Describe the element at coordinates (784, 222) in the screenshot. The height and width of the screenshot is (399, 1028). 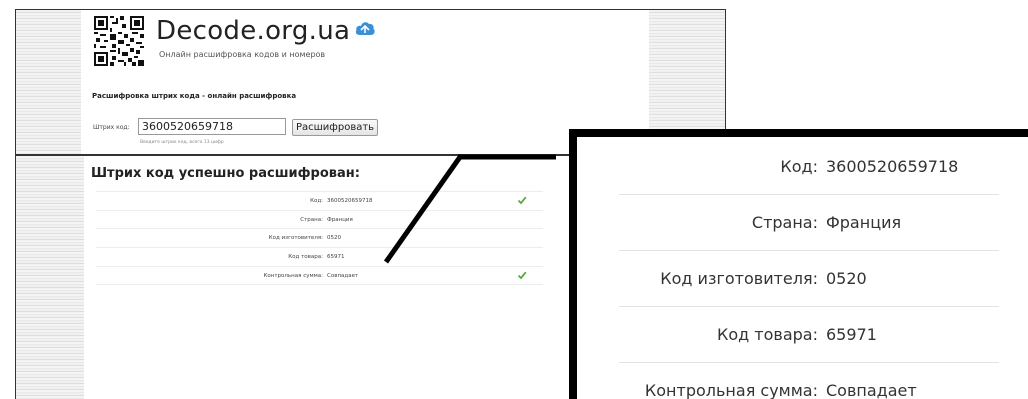
I see `zoom-row-label: Страна:` at that location.